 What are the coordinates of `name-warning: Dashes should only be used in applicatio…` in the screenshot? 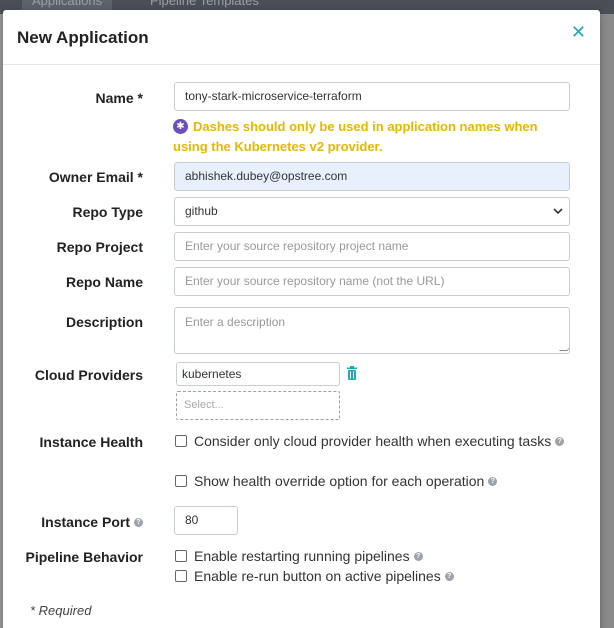 It's located at (373, 137).